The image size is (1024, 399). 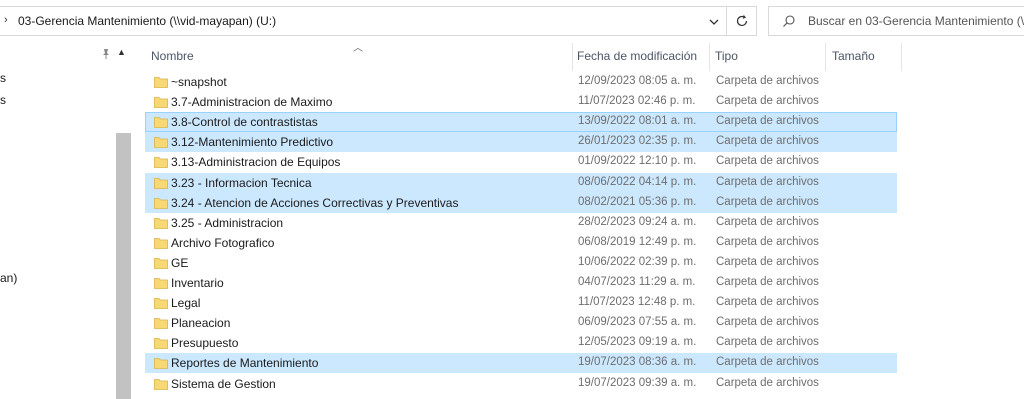 What do you see at coordinates (637, 161) in the screenshot?
I see `file-modified: 01/09/2022 12:10 p. m.` at bounding box center [637, 161].